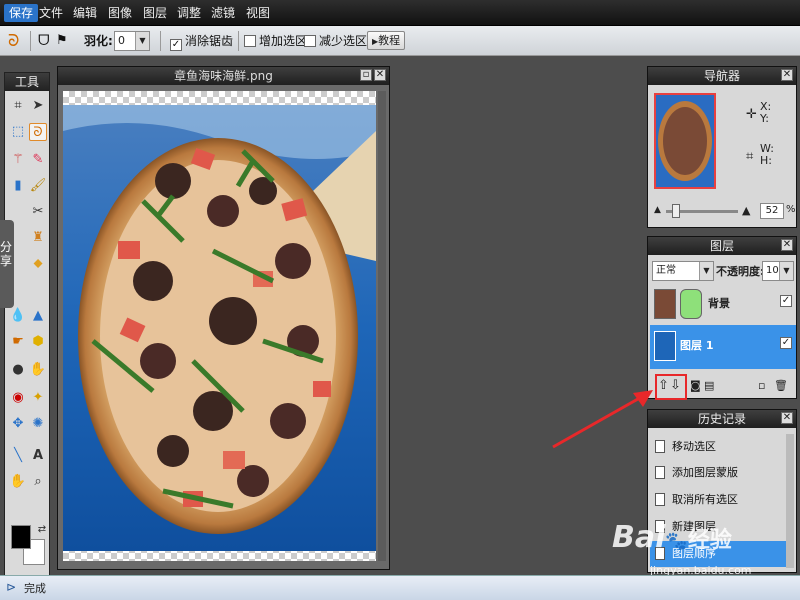  Describe the element at coordinates (791, 209) in the screenshot. I see `zoom-unit: %` at that location.